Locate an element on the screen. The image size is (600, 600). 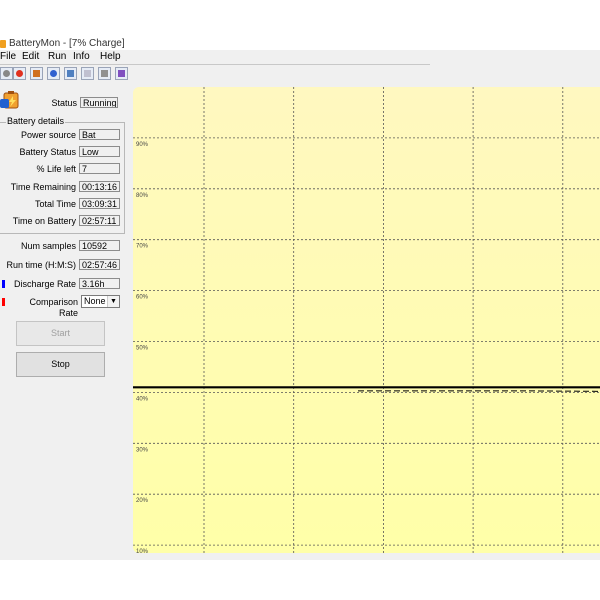
battery-status-value: Low is located at coordinates (99, 151).